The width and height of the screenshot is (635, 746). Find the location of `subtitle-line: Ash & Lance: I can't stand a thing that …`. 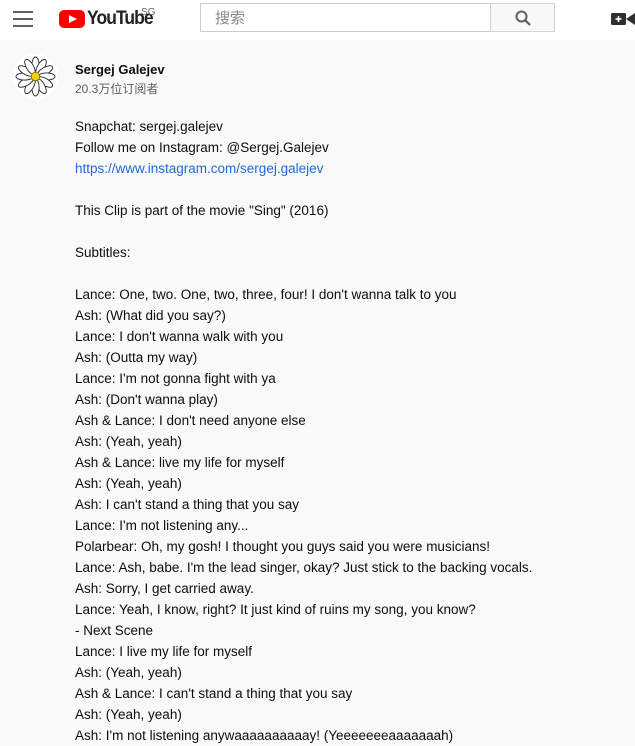

subtitle-line: Ash & Lance: I can't stand a thing that … is located at coordinates (214, 693).